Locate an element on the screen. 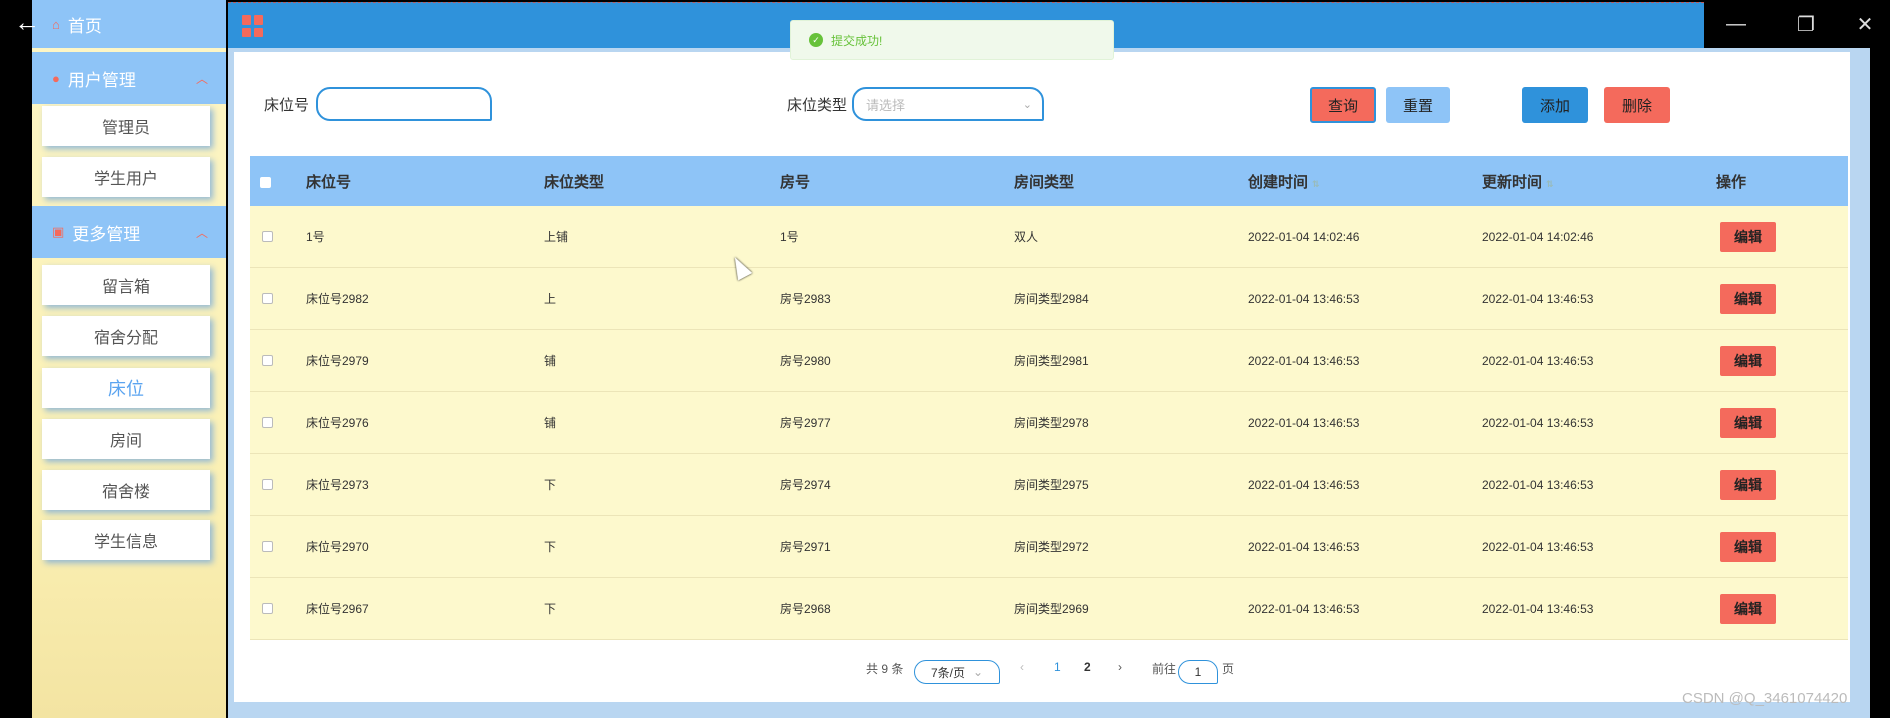  success-toast: ✓ 提交成功! is located at coordinates (952, 40).